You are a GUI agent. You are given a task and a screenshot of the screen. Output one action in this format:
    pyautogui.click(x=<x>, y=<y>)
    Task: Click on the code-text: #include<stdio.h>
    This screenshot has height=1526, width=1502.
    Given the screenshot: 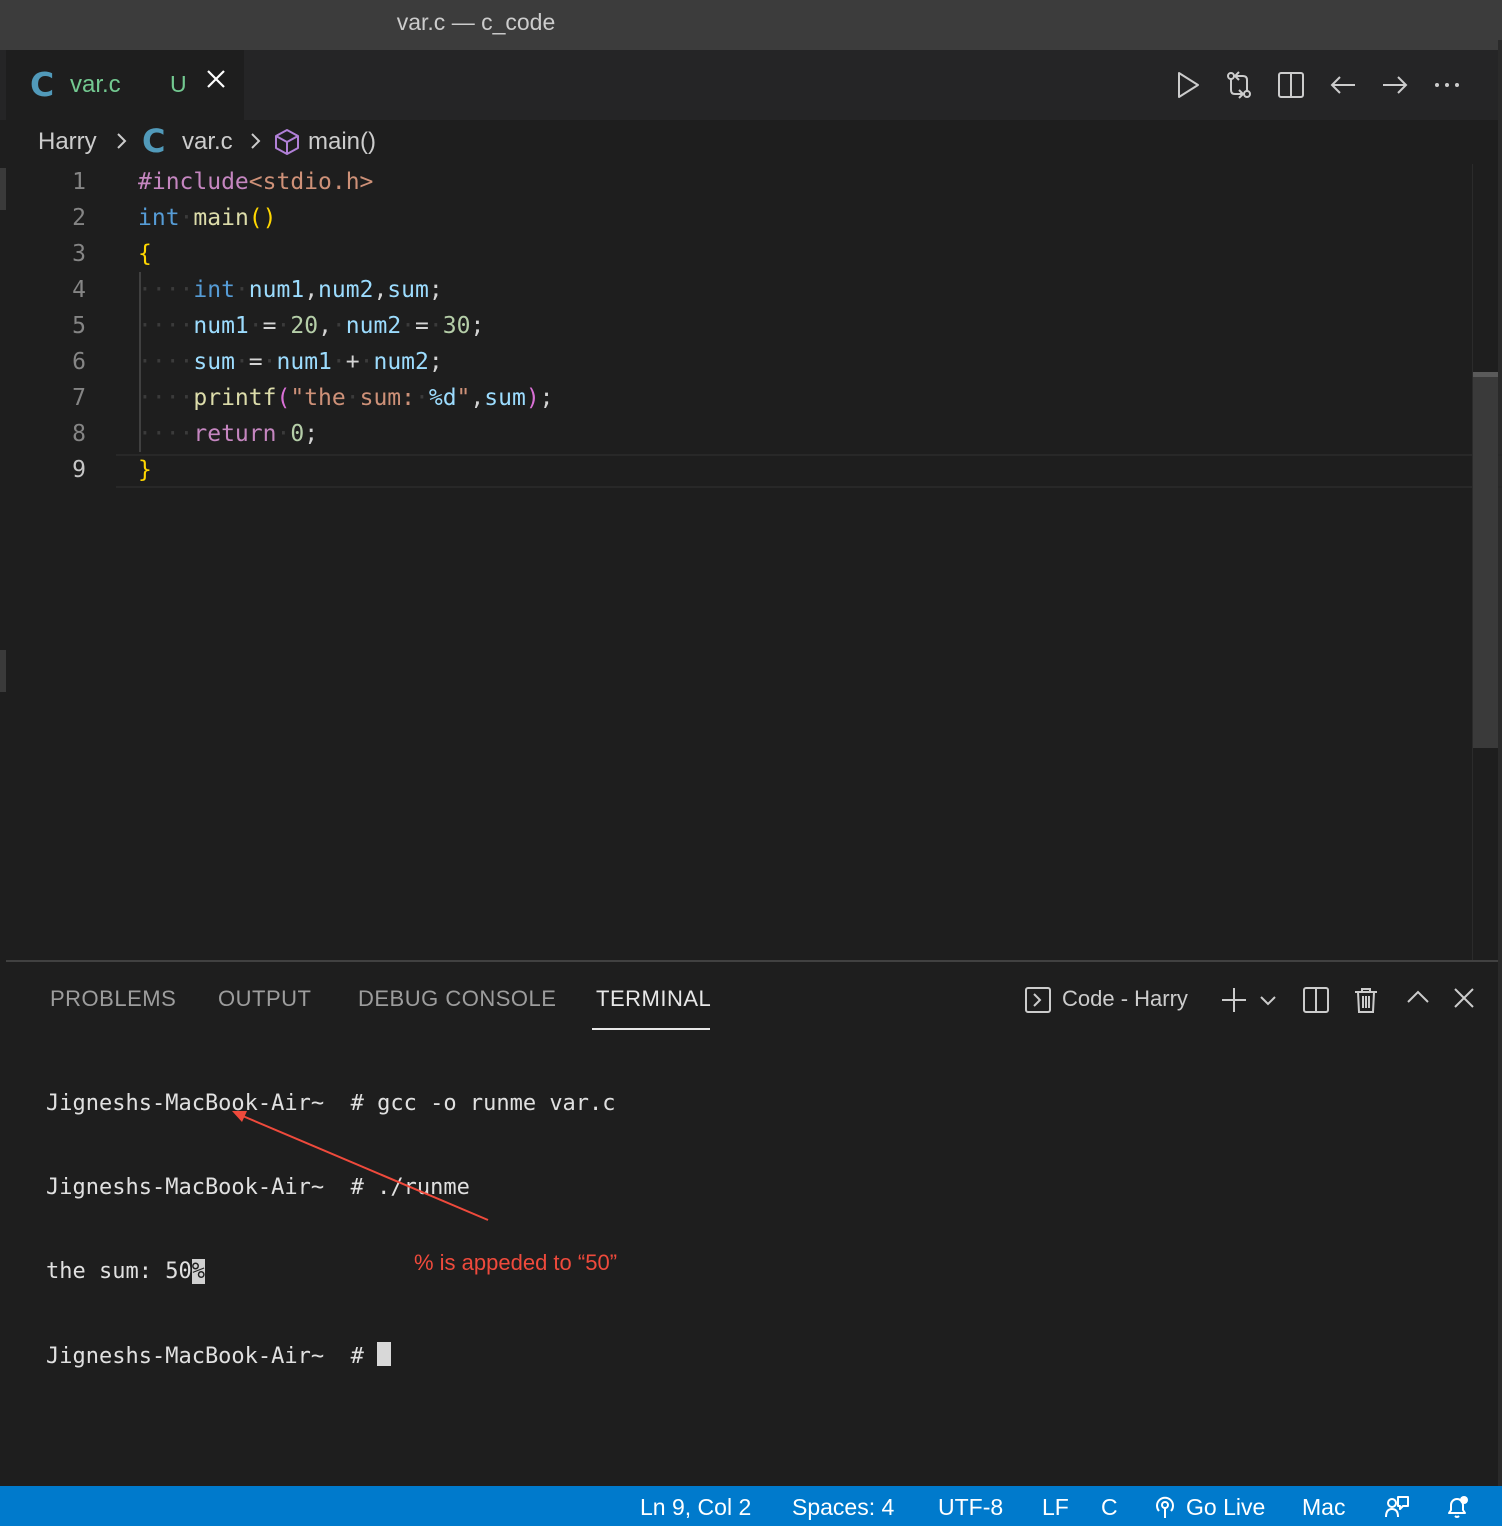 What is the action you would take?
    pyautogui.click(x=256, y=182)
    